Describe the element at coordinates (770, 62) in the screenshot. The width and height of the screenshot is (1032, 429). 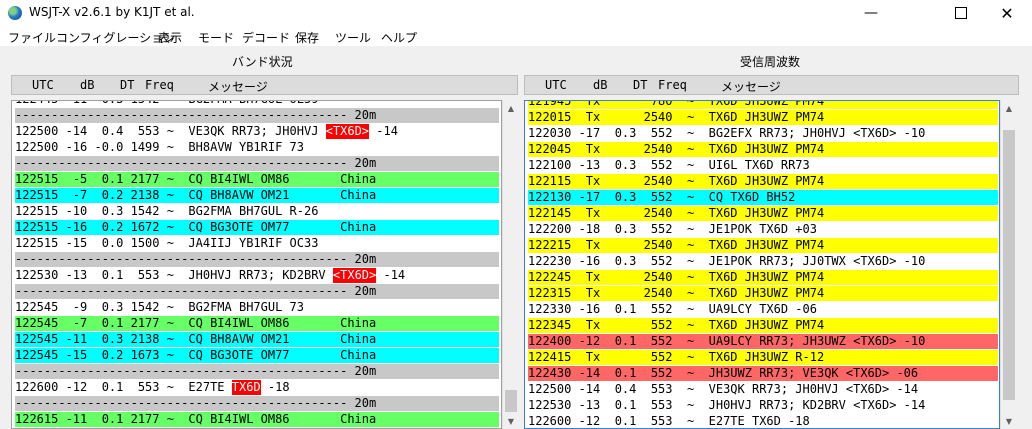
I see `rx-frequency-title: 受信周波数` at that location.